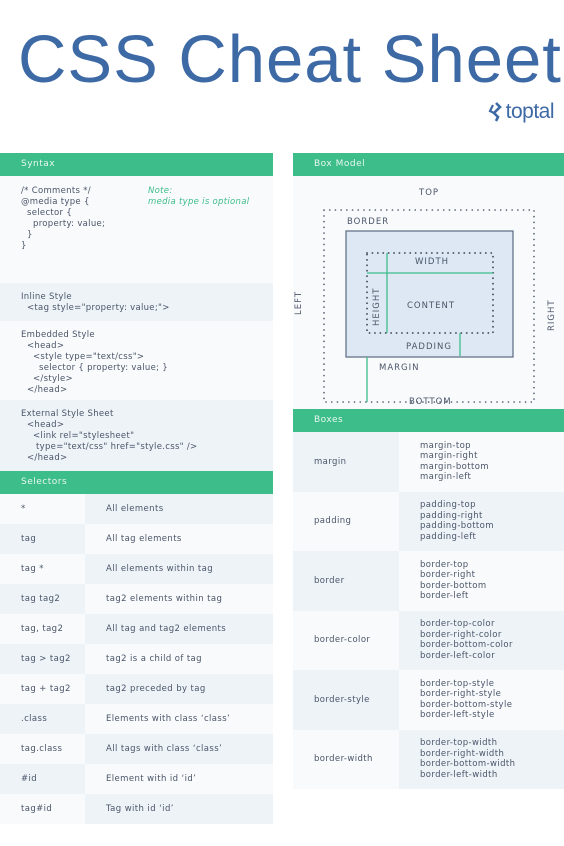 The height and width of the screenshot is (846, 564). I want to click on description-cell: All elements, so click(179, 509).